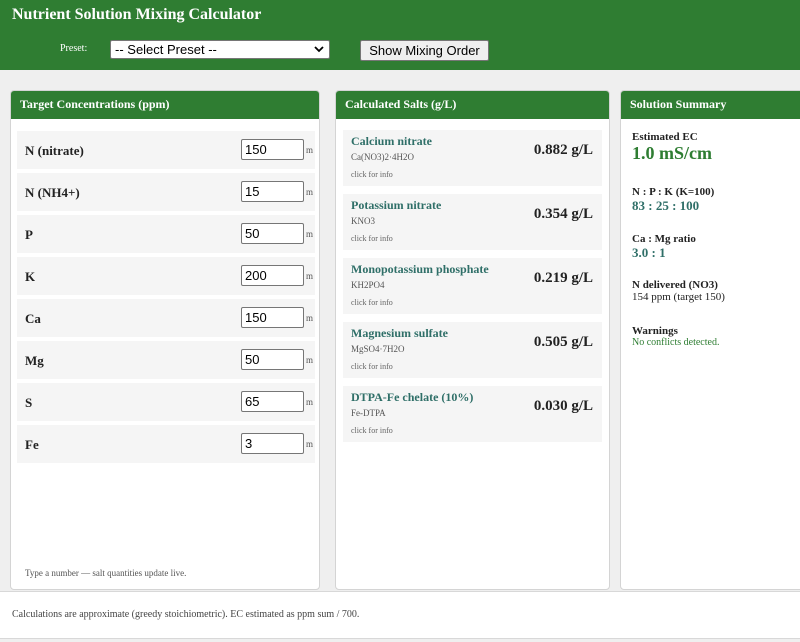  What do you see at coordinates (378, 349) in the screenshot?
I see `salt-formula: MgSO4·7H2O` at bounding box center [378, 349].